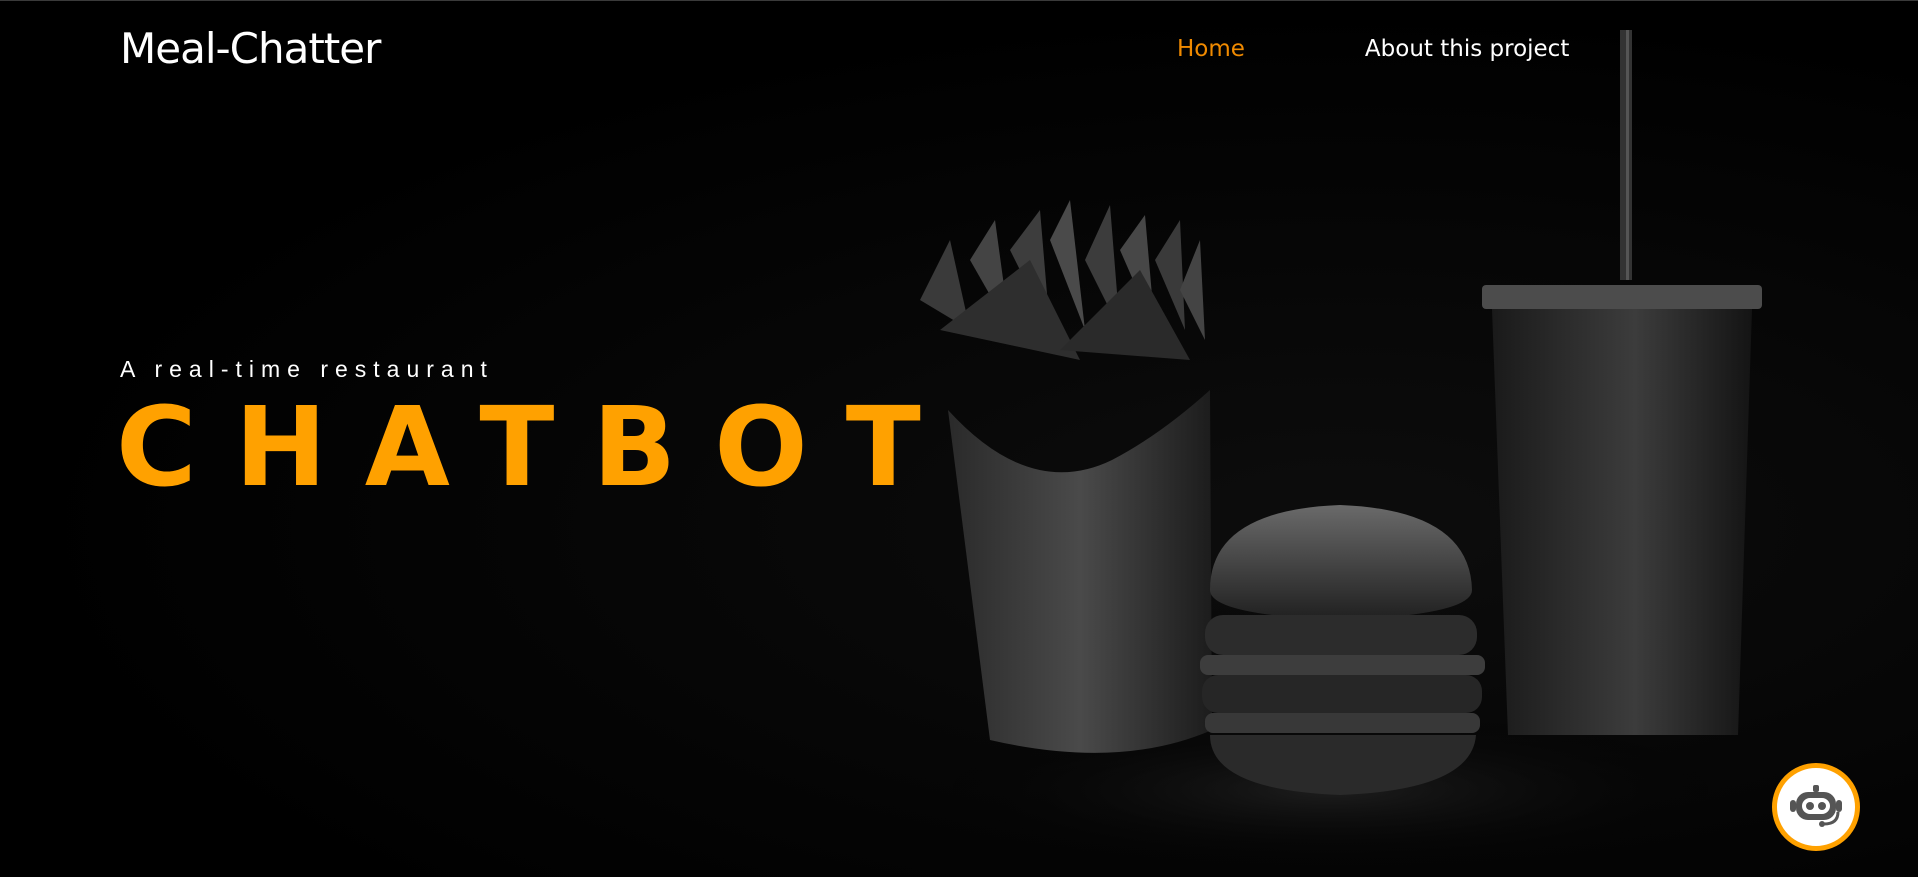 The width and height of the screenshot is (1918, 877). I want to click on fries-box, so click(1080, 571).